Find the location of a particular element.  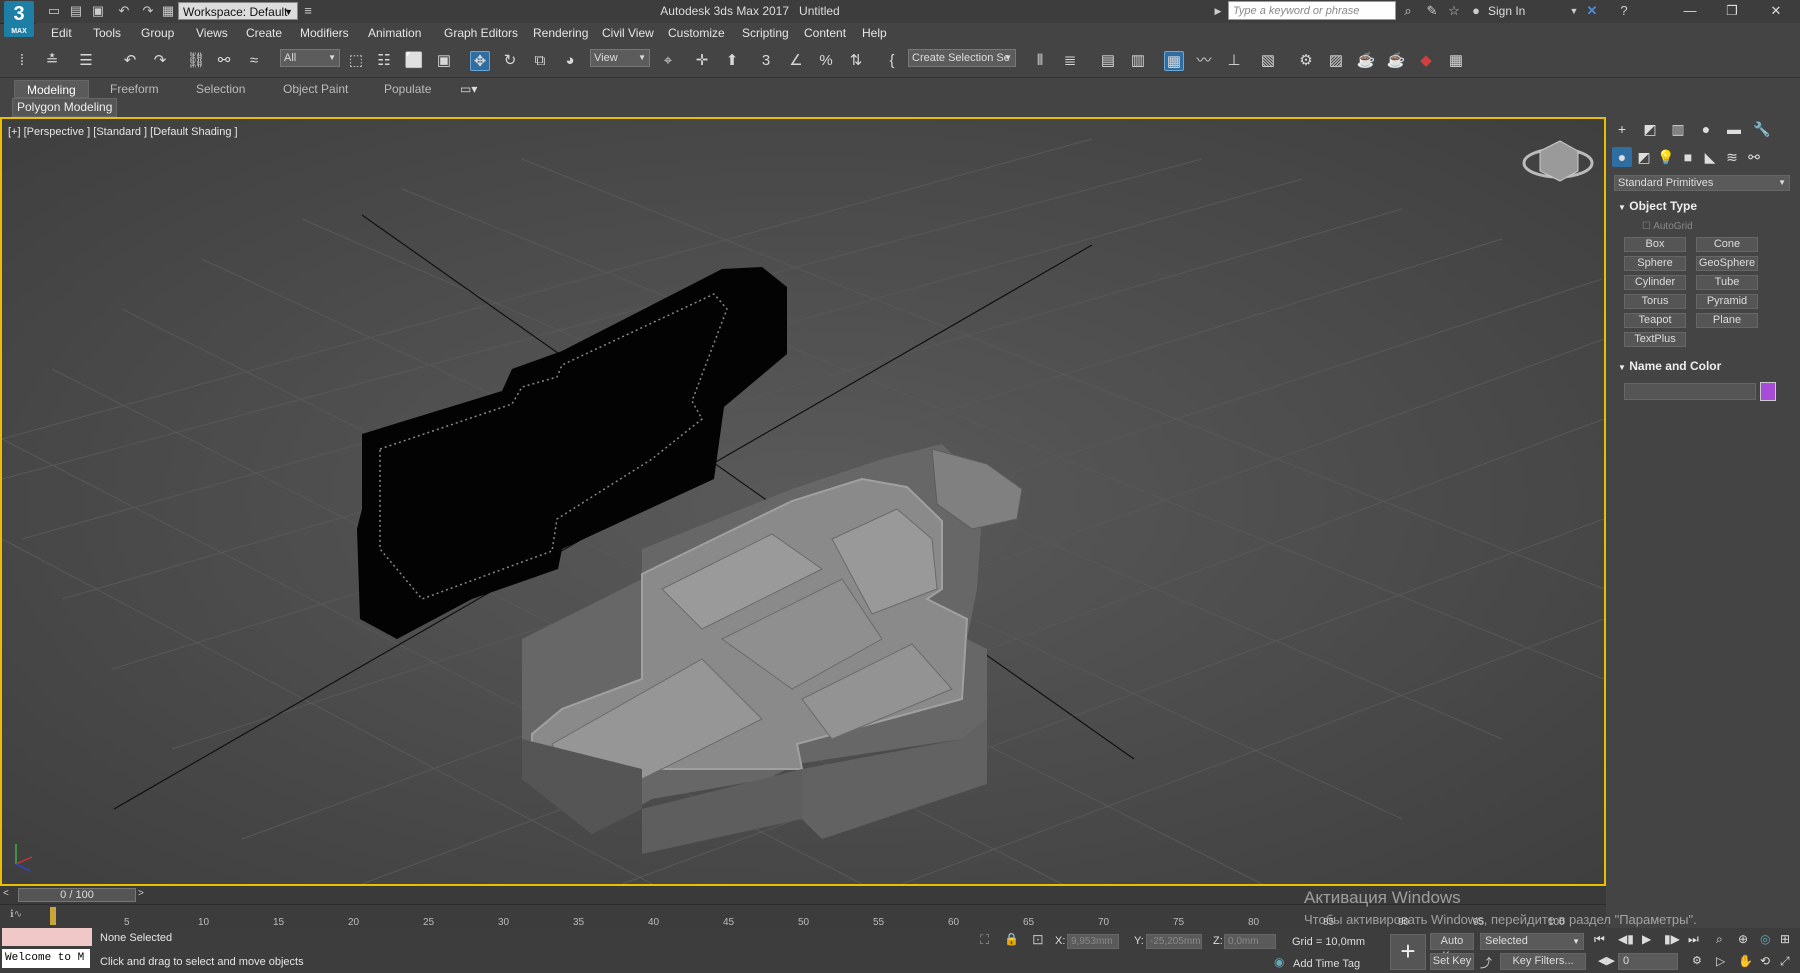

zoom-all-icon: ⊕ is located at coordinates (1743, 939).